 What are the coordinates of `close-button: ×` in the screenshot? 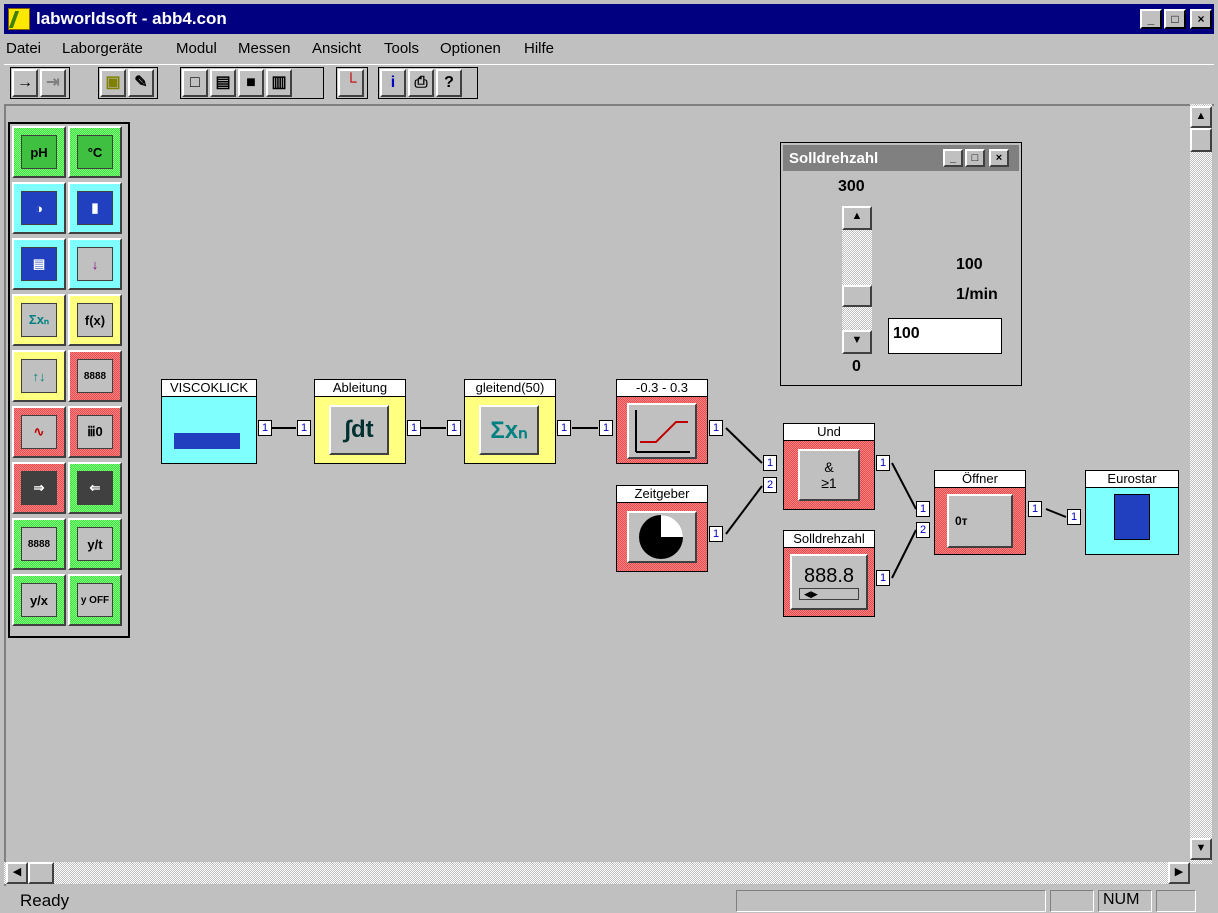 It's located at (1201, 19).